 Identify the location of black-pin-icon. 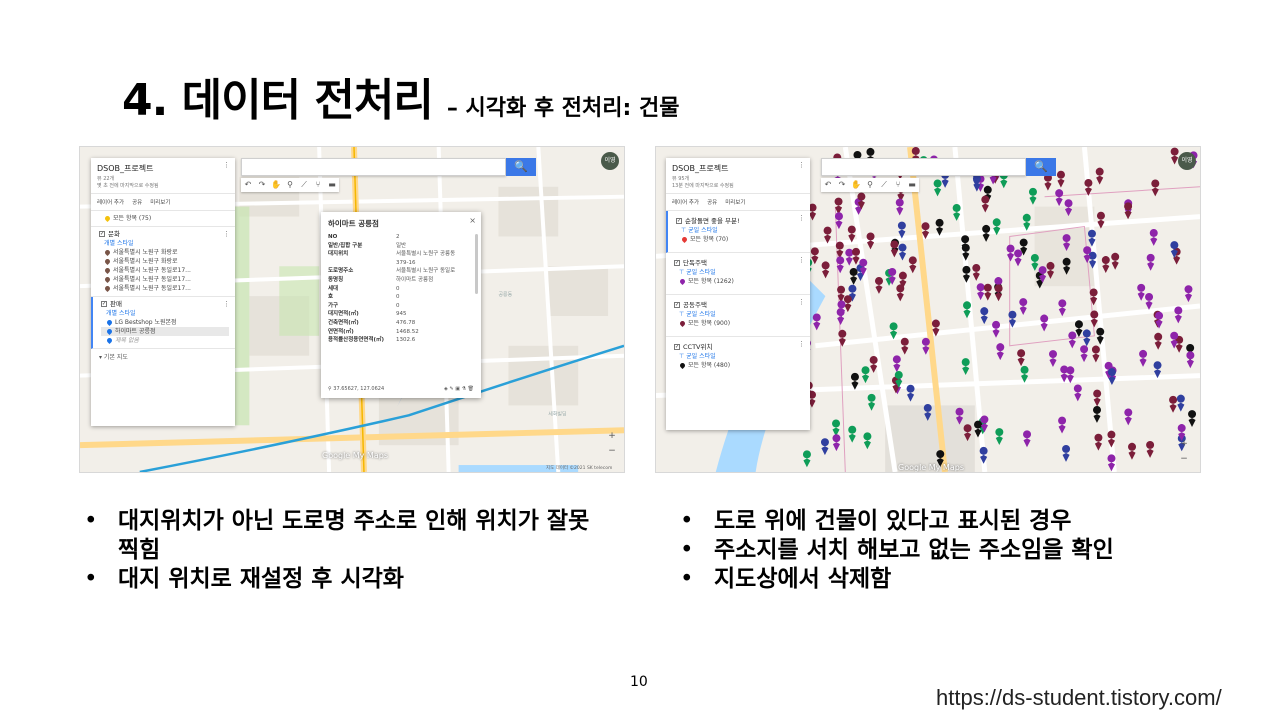
(682, 365).